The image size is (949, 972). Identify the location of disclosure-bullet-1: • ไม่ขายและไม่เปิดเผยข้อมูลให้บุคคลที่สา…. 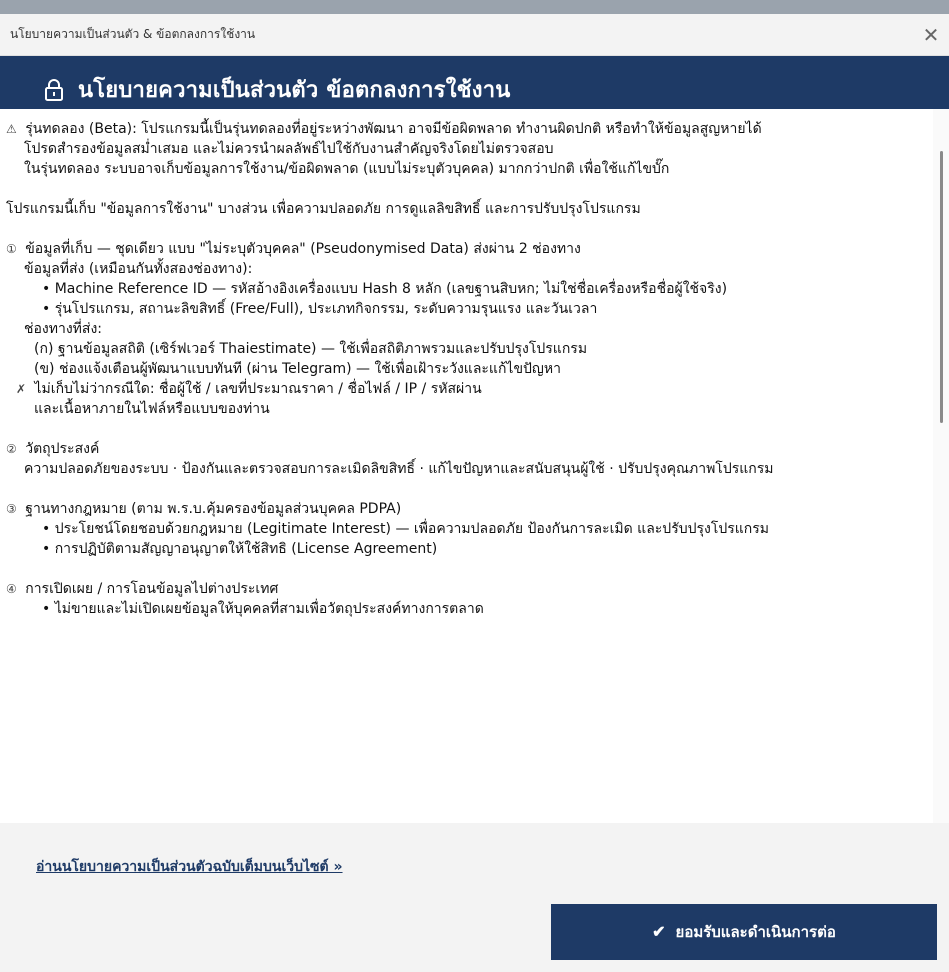
(263, 609).